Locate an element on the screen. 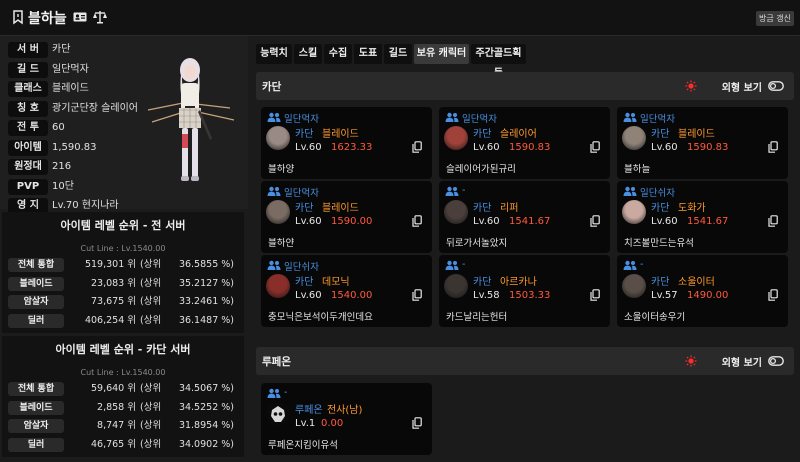 Image resolution: width=800 pixels, height=462 pixels. bookmark-icon is located at coordinates (18, 17).